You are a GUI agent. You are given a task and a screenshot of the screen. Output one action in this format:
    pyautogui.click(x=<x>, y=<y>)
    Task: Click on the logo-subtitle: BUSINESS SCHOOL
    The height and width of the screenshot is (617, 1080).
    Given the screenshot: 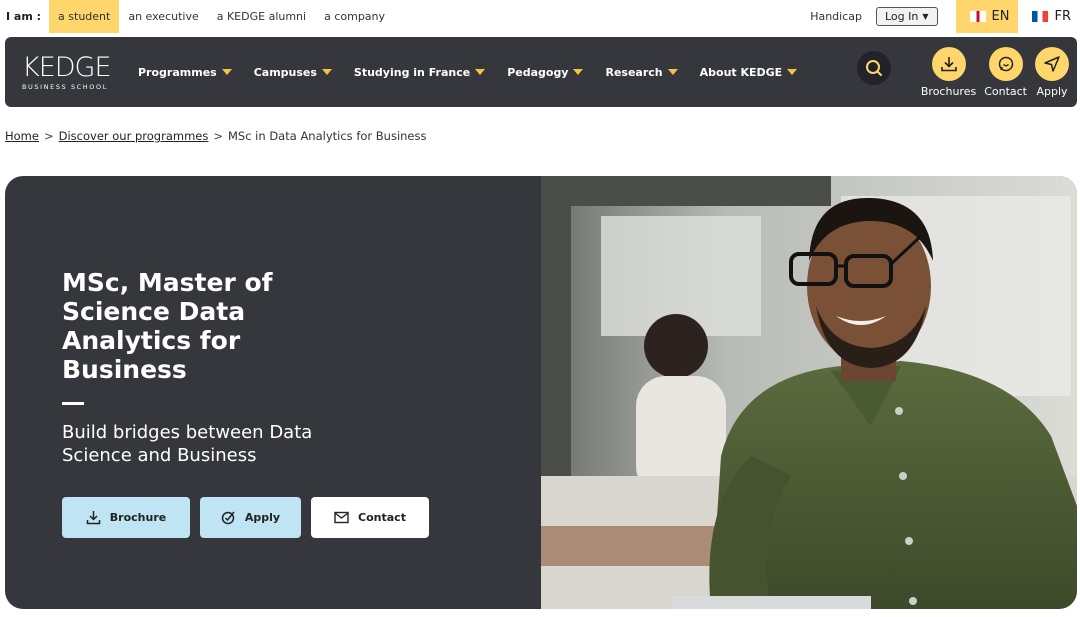 What is the action you would take?
    pyautogui.click(x=65, y=86)
    